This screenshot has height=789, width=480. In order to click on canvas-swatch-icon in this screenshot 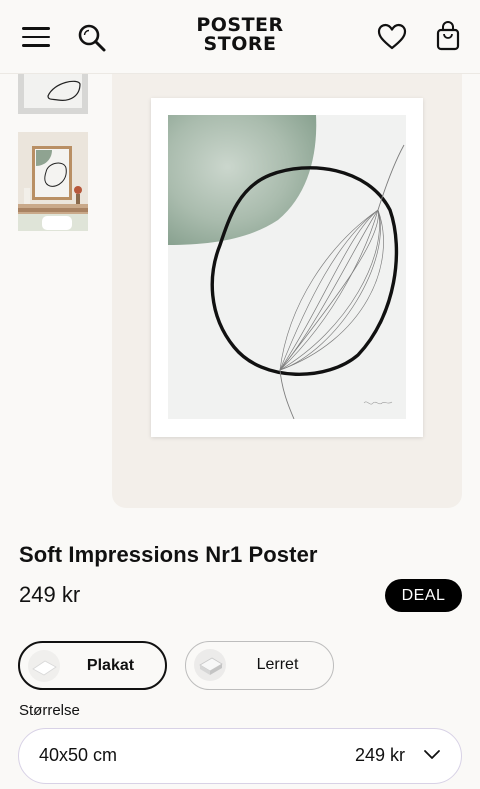, I will do `click(210, 665)`.